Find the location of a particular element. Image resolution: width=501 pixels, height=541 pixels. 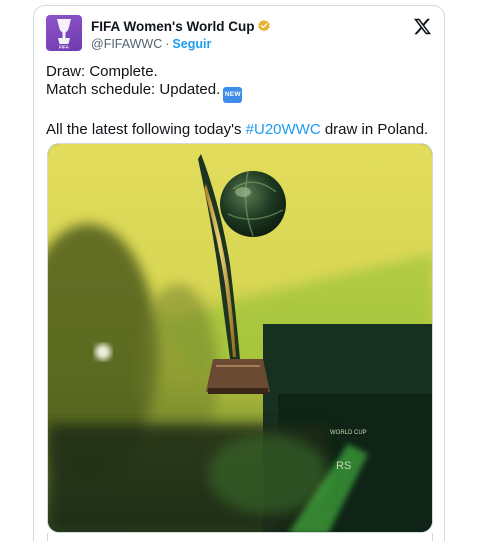

handle-row: @FIFAWWC · Seguir is located at coordinates (181, 44).